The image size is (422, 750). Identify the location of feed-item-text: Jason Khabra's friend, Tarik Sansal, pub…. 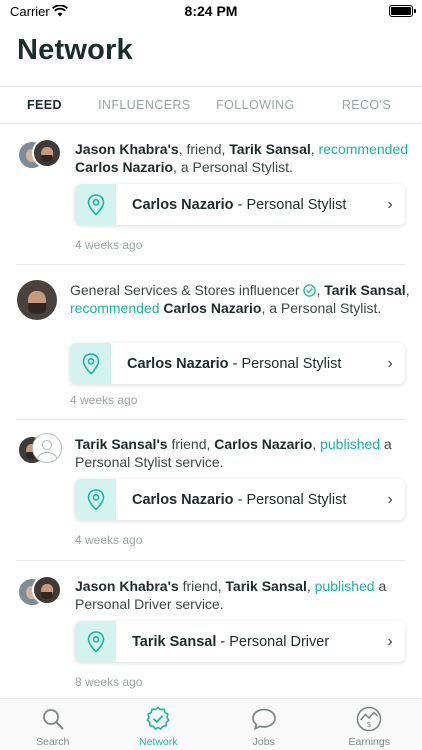
(231, 595).